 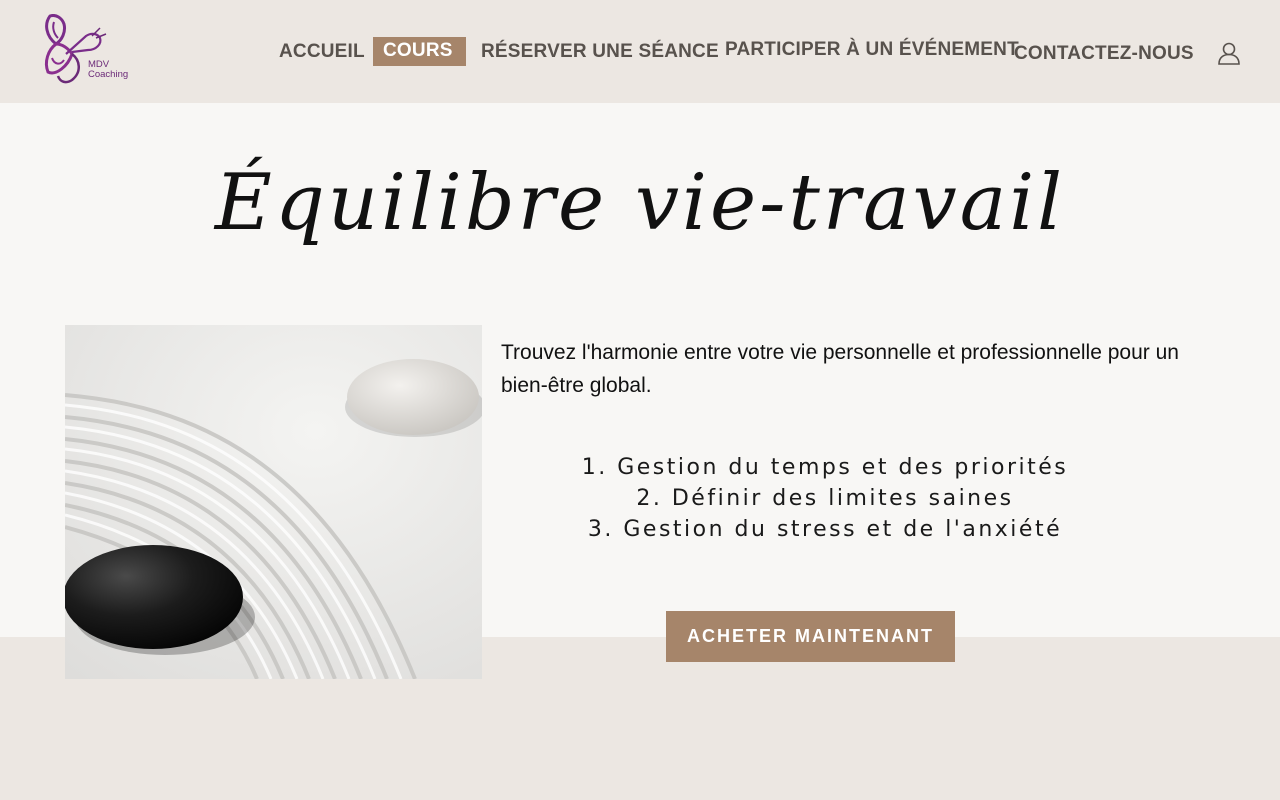 I want to click on user-icon, so click(x=1229, y=53).